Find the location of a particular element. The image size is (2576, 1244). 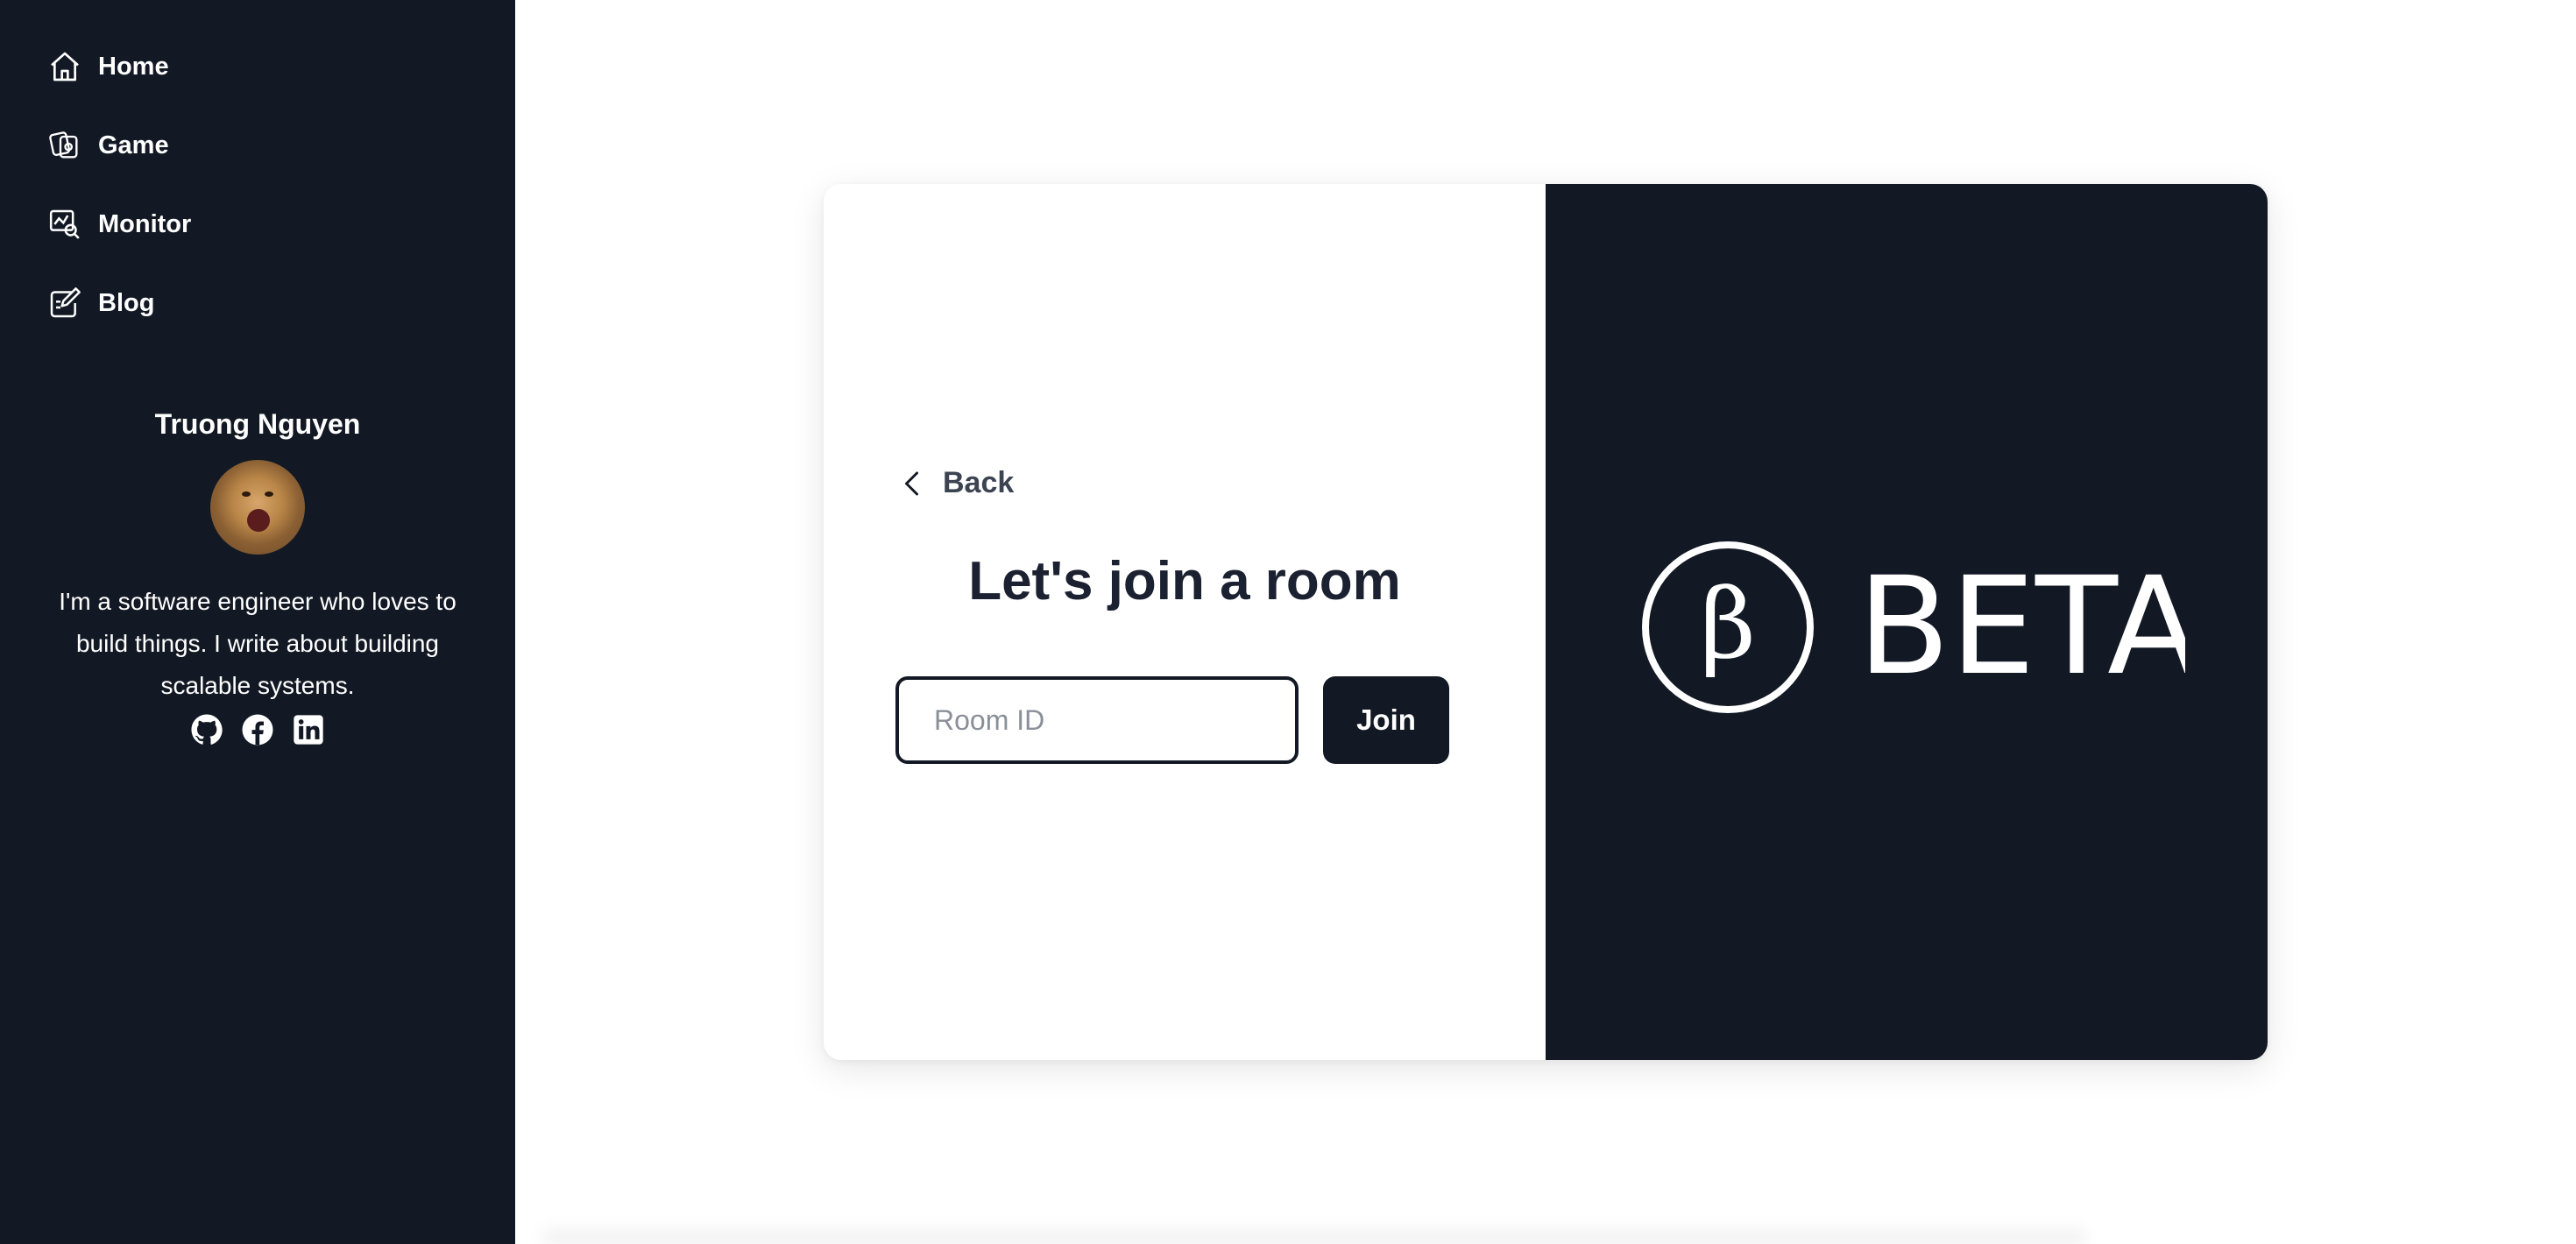

beta-logo: β BETA is located at coordinates (1913, 627).